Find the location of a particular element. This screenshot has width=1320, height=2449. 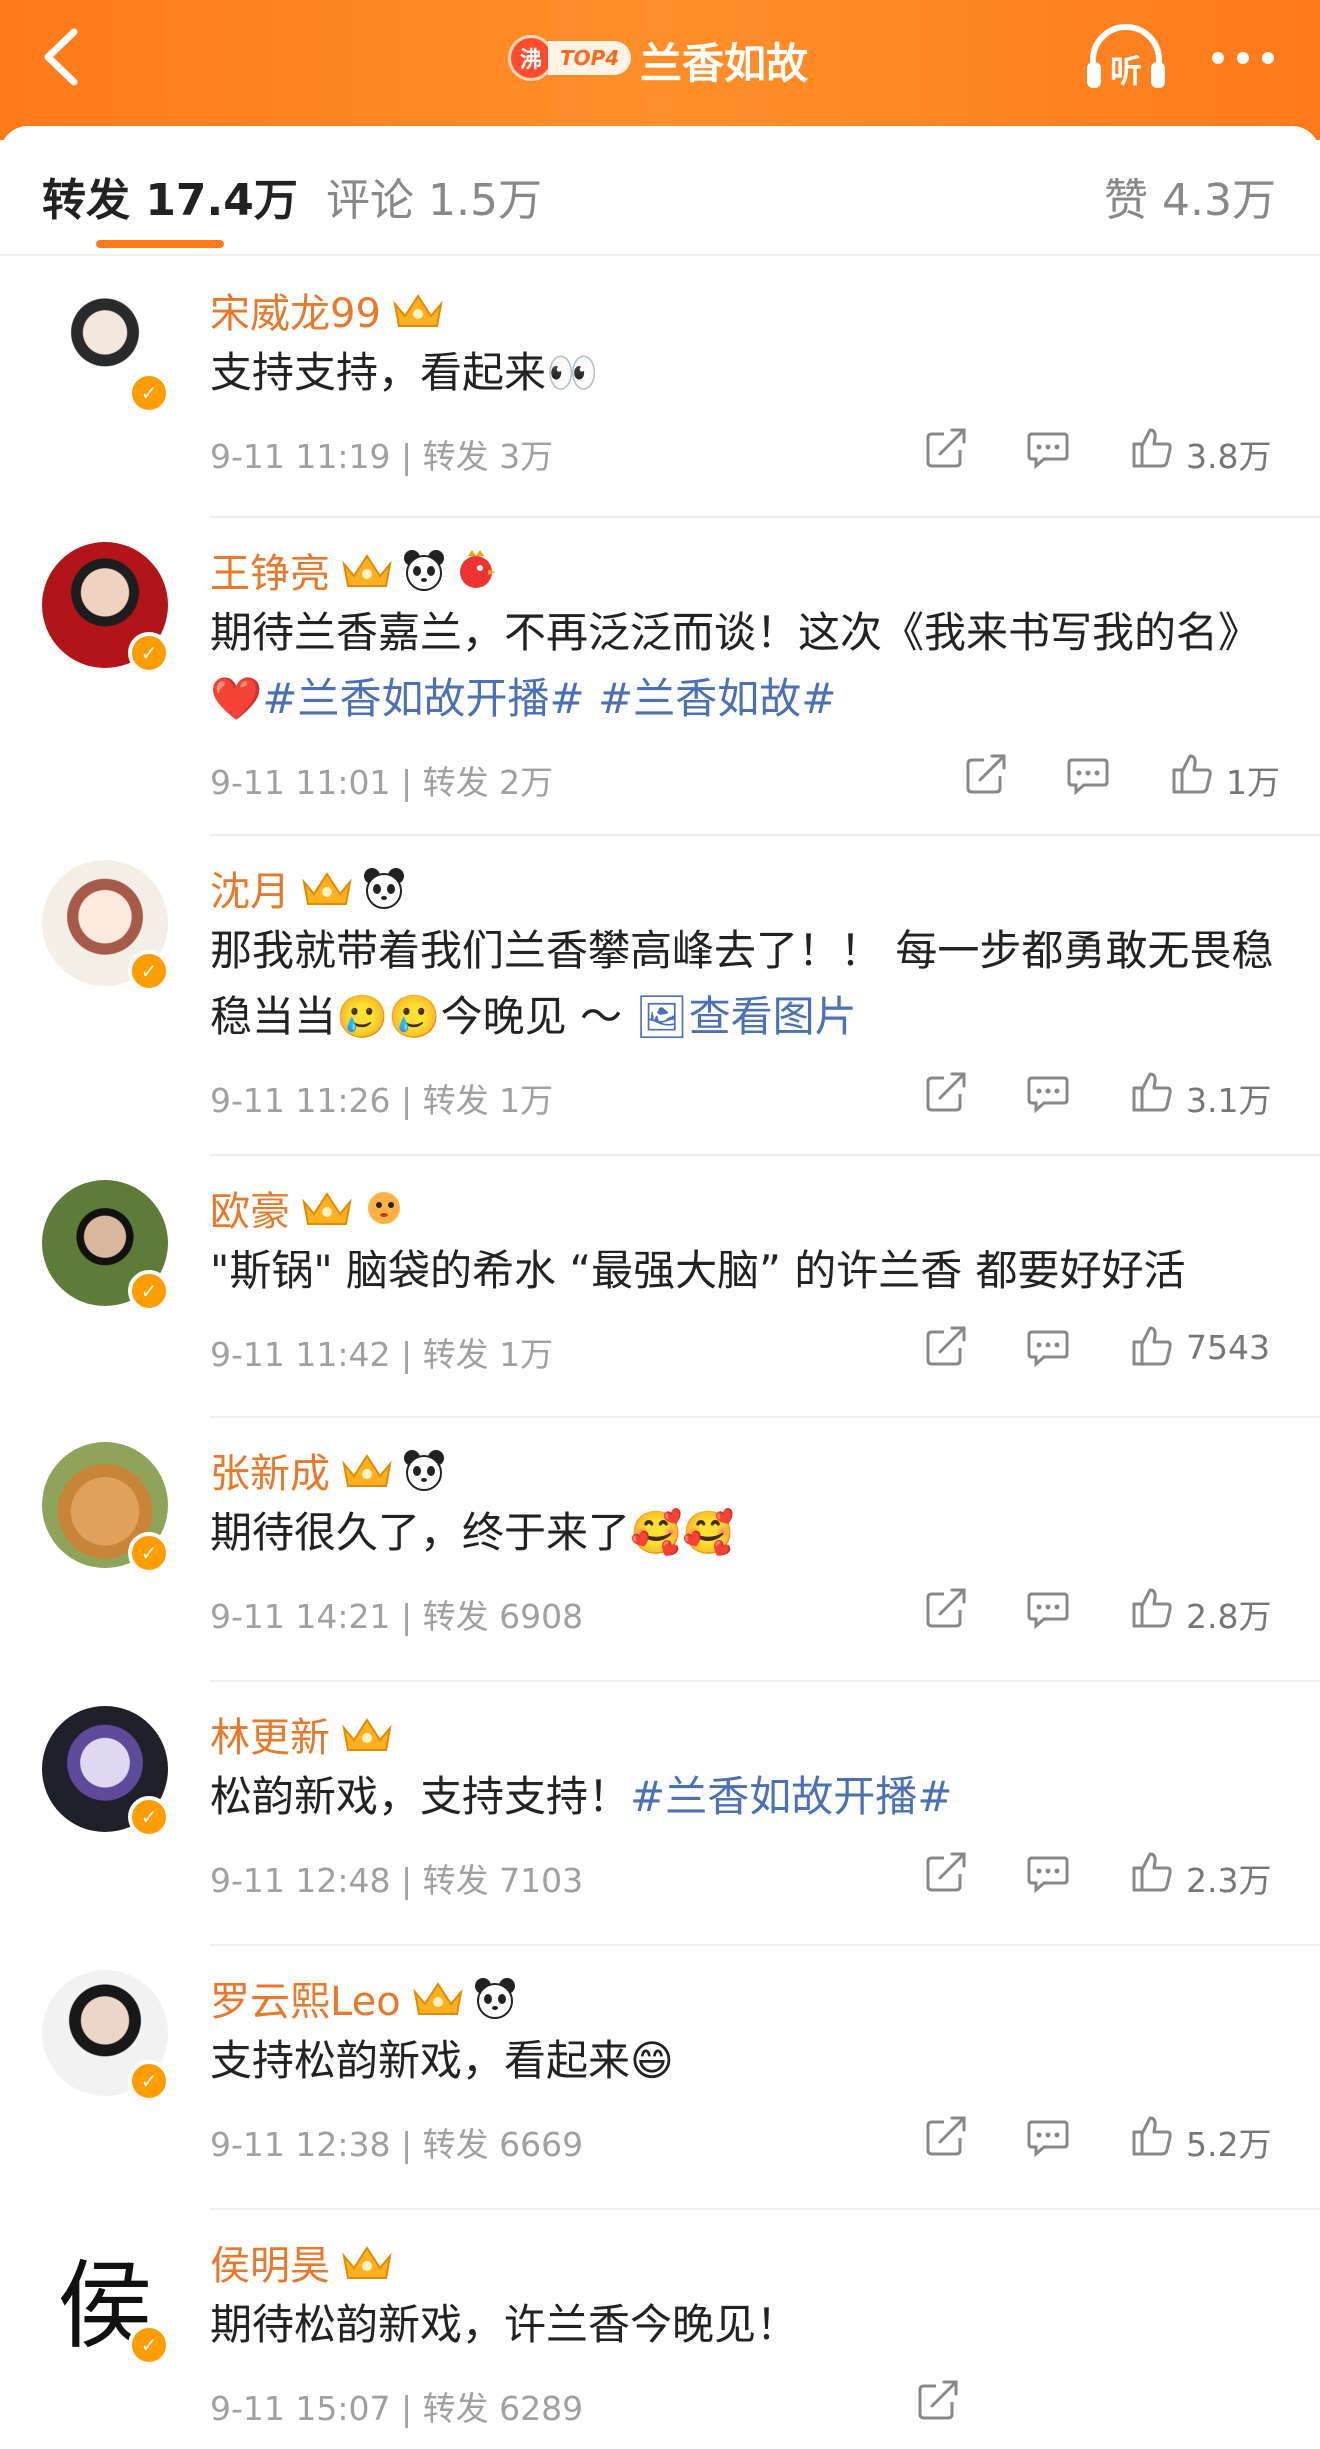

rooster-badge-icon is located at coordinates (478, 569).